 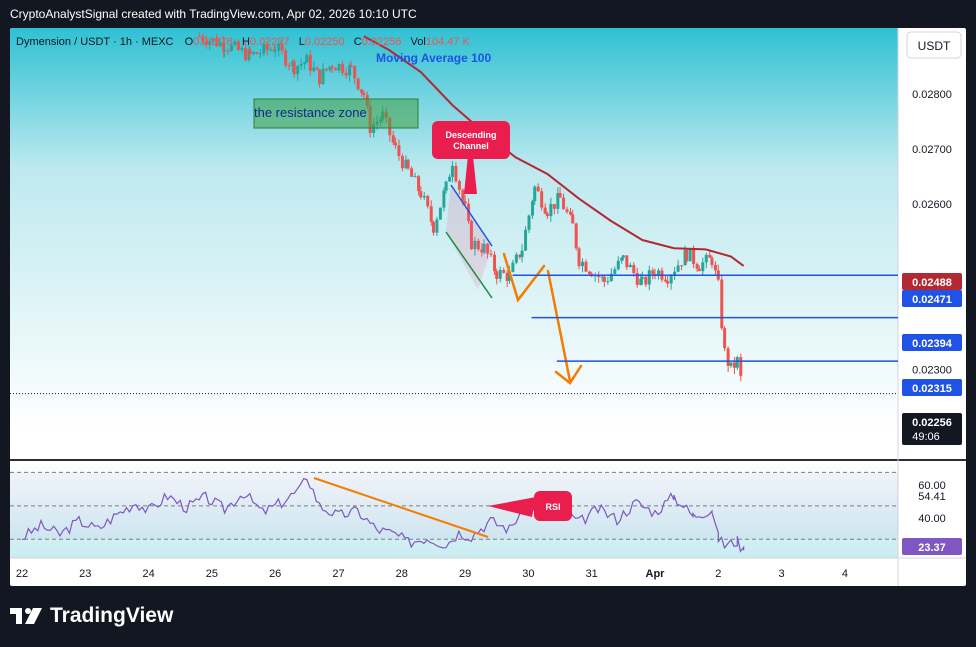 What do you see at coordinates (932, 150) in the screenshot?
I see `price-tick-label: 0.02700` at bounding box center [932, 150].